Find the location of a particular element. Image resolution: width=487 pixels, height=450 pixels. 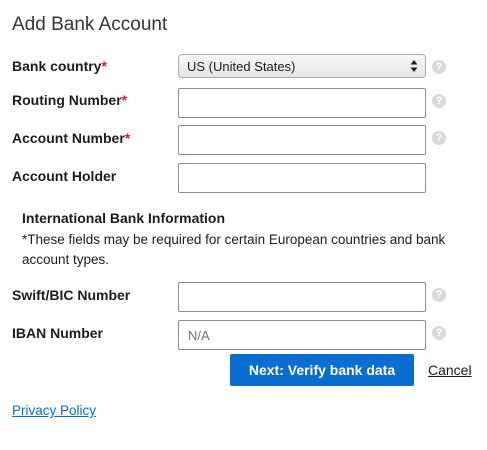

account-number-label-text: Account Number is located at coordinates (68, 138).